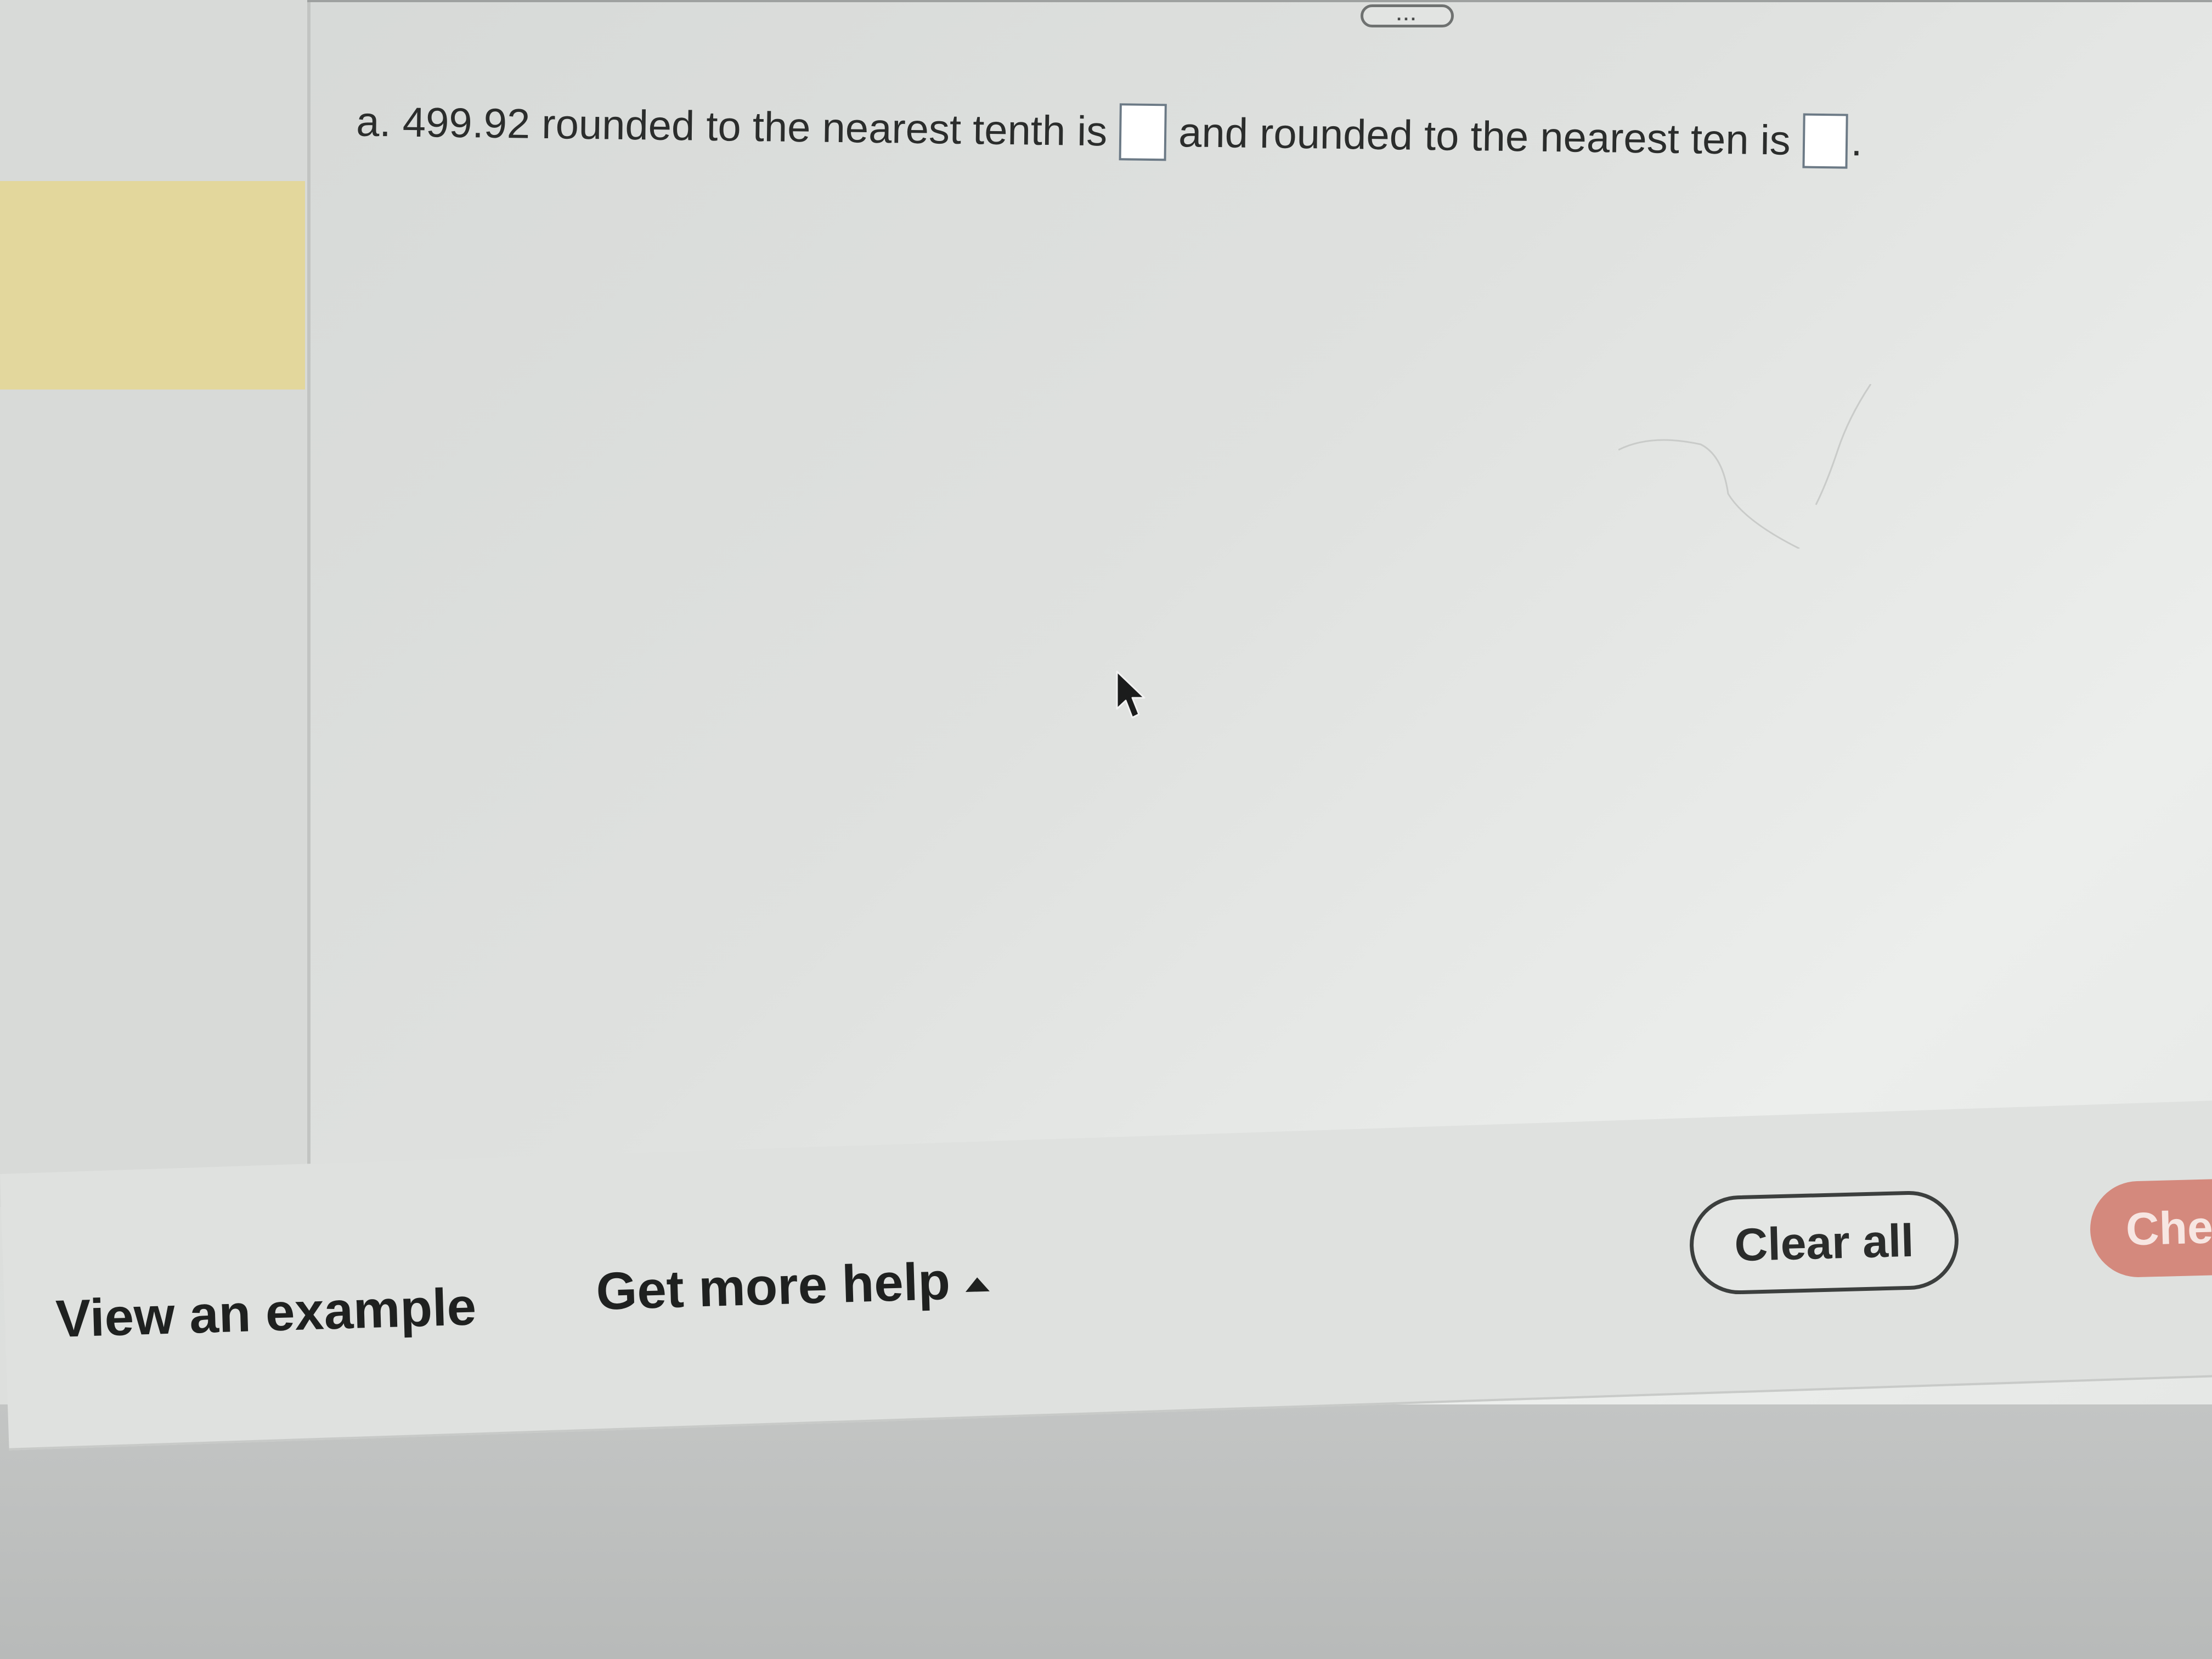 The image size is (2212, 1659). I want to click on check-answer-label: Che, so click(2169, 1228).